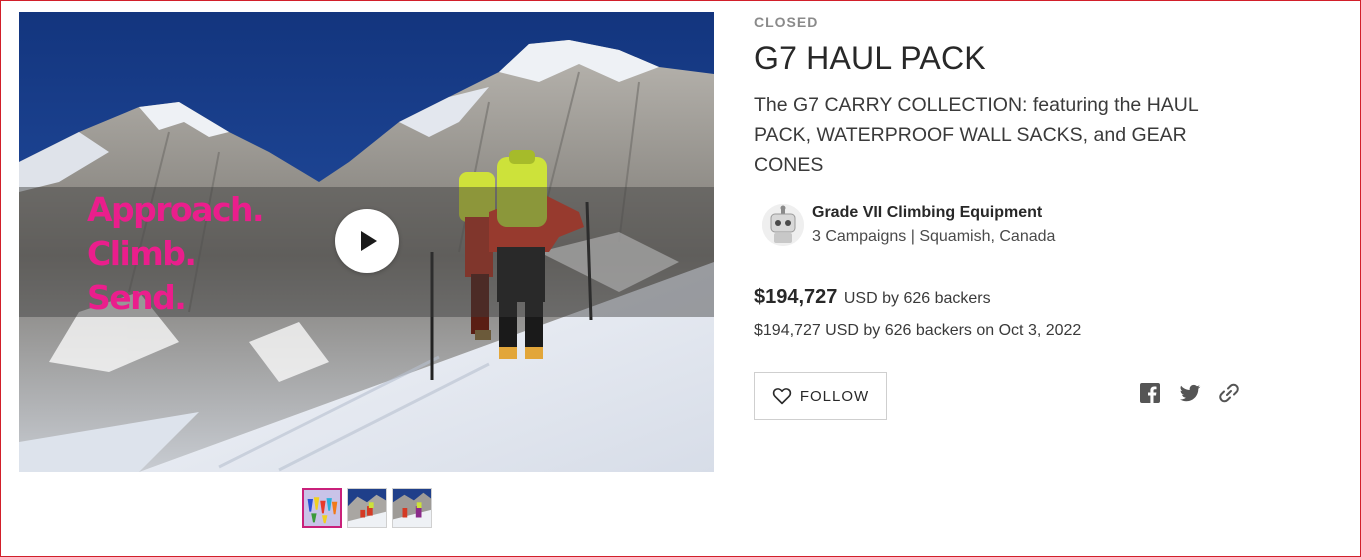 The width and height of the screenshot is (1361, 557). I want to click on link-icon, so click(1229, 393).